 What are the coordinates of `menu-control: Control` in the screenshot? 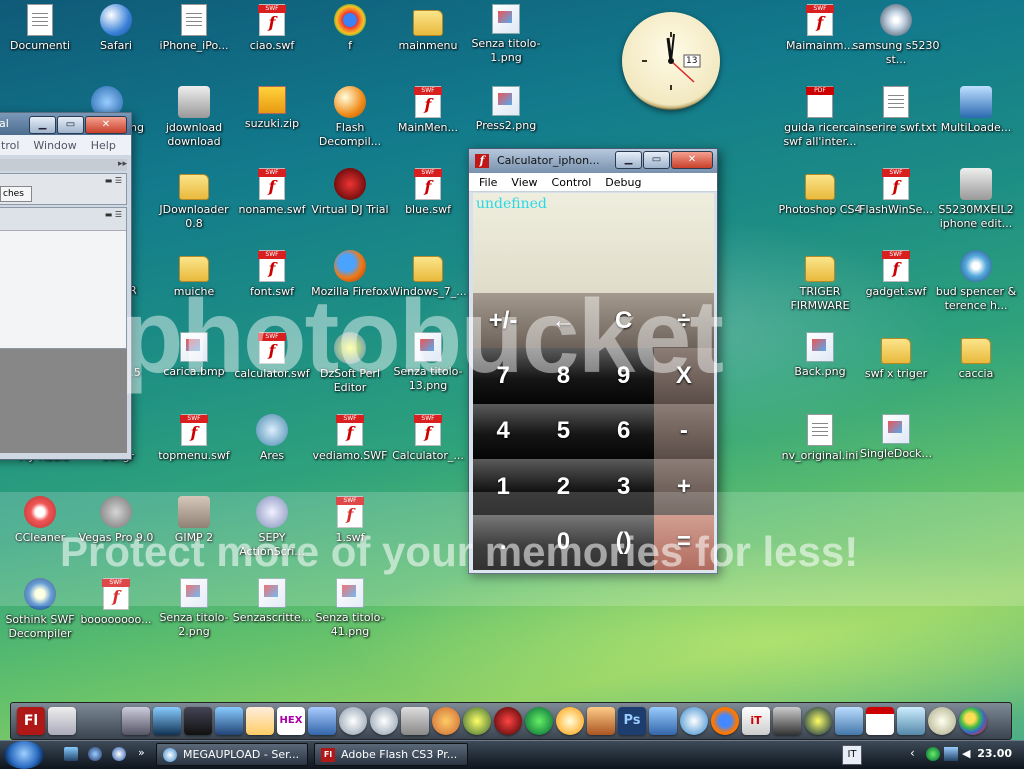 It's located at (572, 182).